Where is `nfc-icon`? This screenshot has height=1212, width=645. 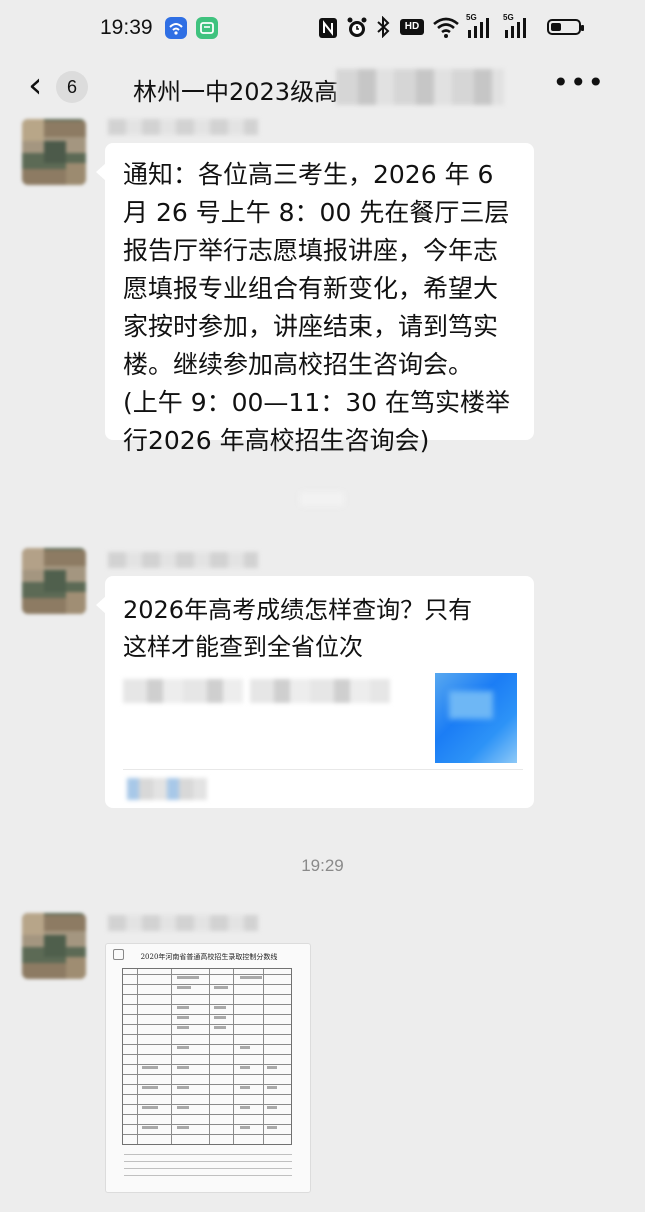 nfc-icon is located at coordinates (328, 30).